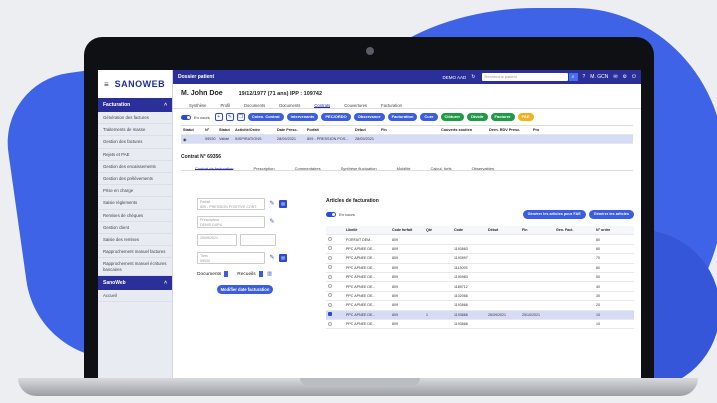 Image resolution: width=717 pixels, height=403 pixels. What do you see at coordinates (192, 130) in the screenshot?
I see `table-header-cell: Statut` at bounding box center [192, 130].